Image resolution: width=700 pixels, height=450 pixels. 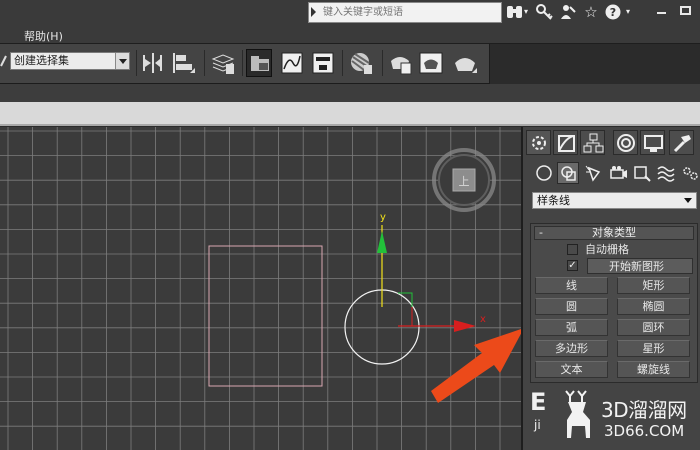 I want to click on restore-icon, so click(x=686, y=10).